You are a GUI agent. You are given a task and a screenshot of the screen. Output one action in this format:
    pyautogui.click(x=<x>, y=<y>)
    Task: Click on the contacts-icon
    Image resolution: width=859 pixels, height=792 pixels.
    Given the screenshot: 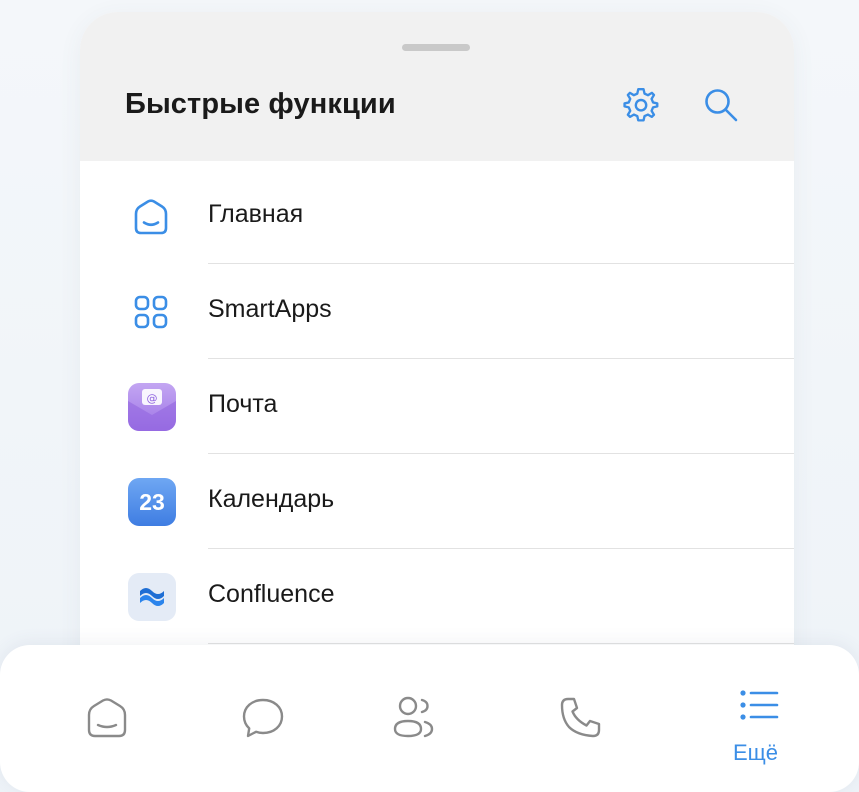 What is the action you would take?
    pyautogui.click(x=413, y=717)
    